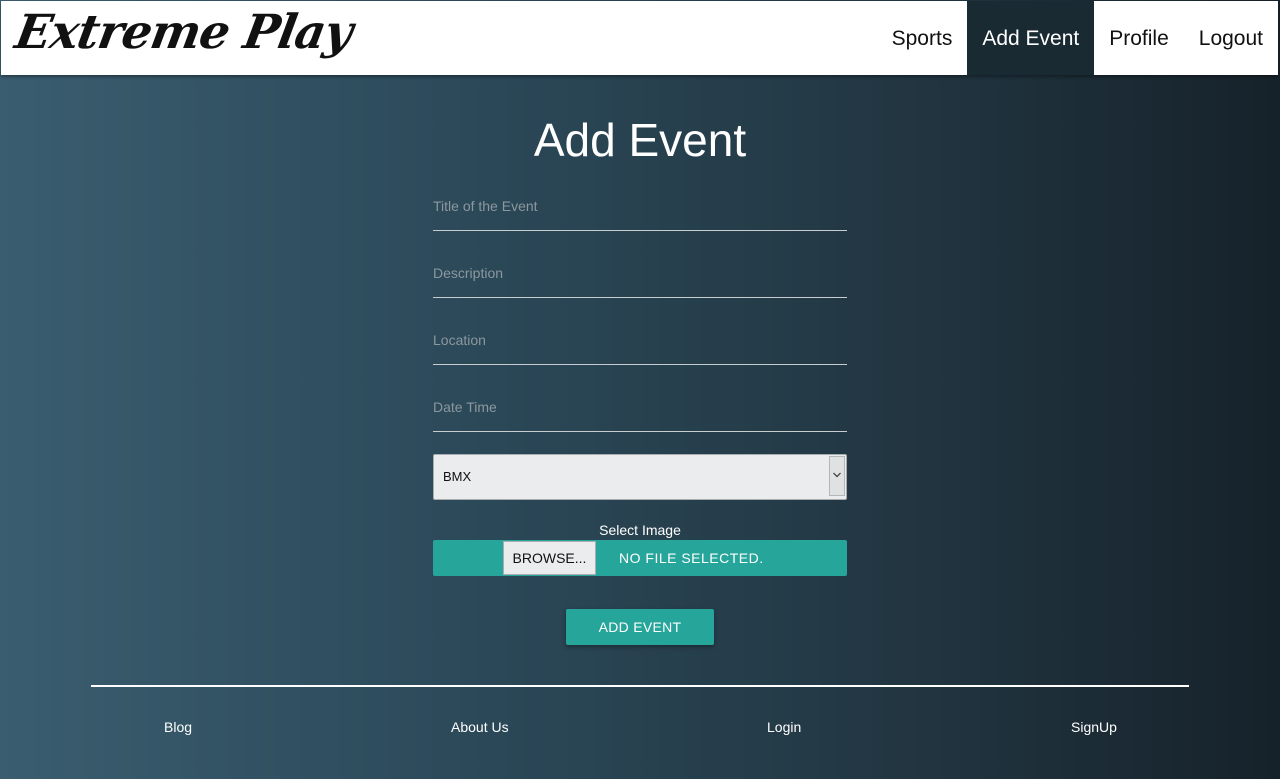 This screenshot has height=779, width=1280. What do you see at coordinates (640, 140) in the screenshot?
I see `page-title: Add Event` at bounding box center [640, 140].